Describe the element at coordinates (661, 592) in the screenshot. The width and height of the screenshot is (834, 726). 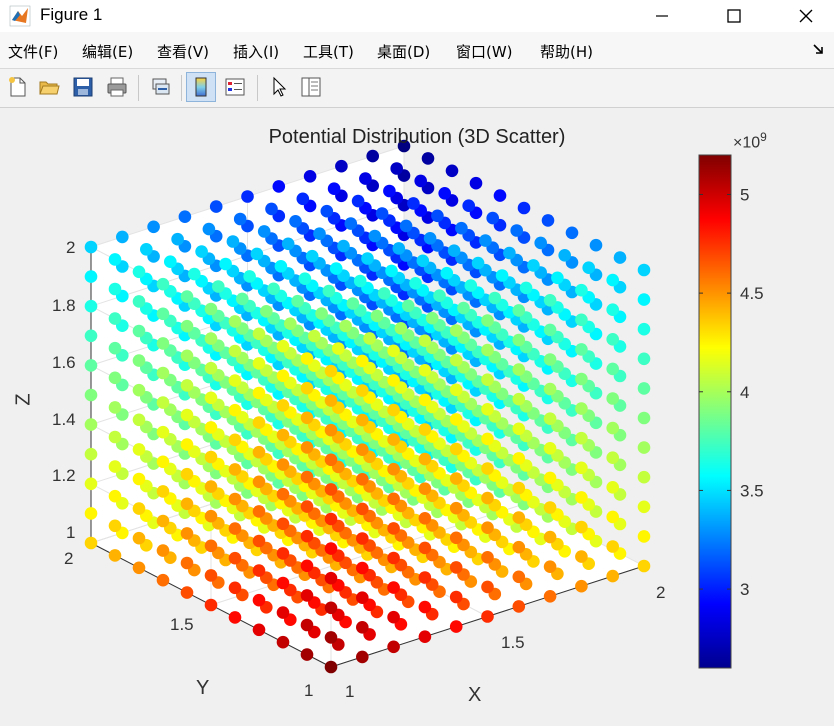
I see `x-tick-label: 2` at that location.